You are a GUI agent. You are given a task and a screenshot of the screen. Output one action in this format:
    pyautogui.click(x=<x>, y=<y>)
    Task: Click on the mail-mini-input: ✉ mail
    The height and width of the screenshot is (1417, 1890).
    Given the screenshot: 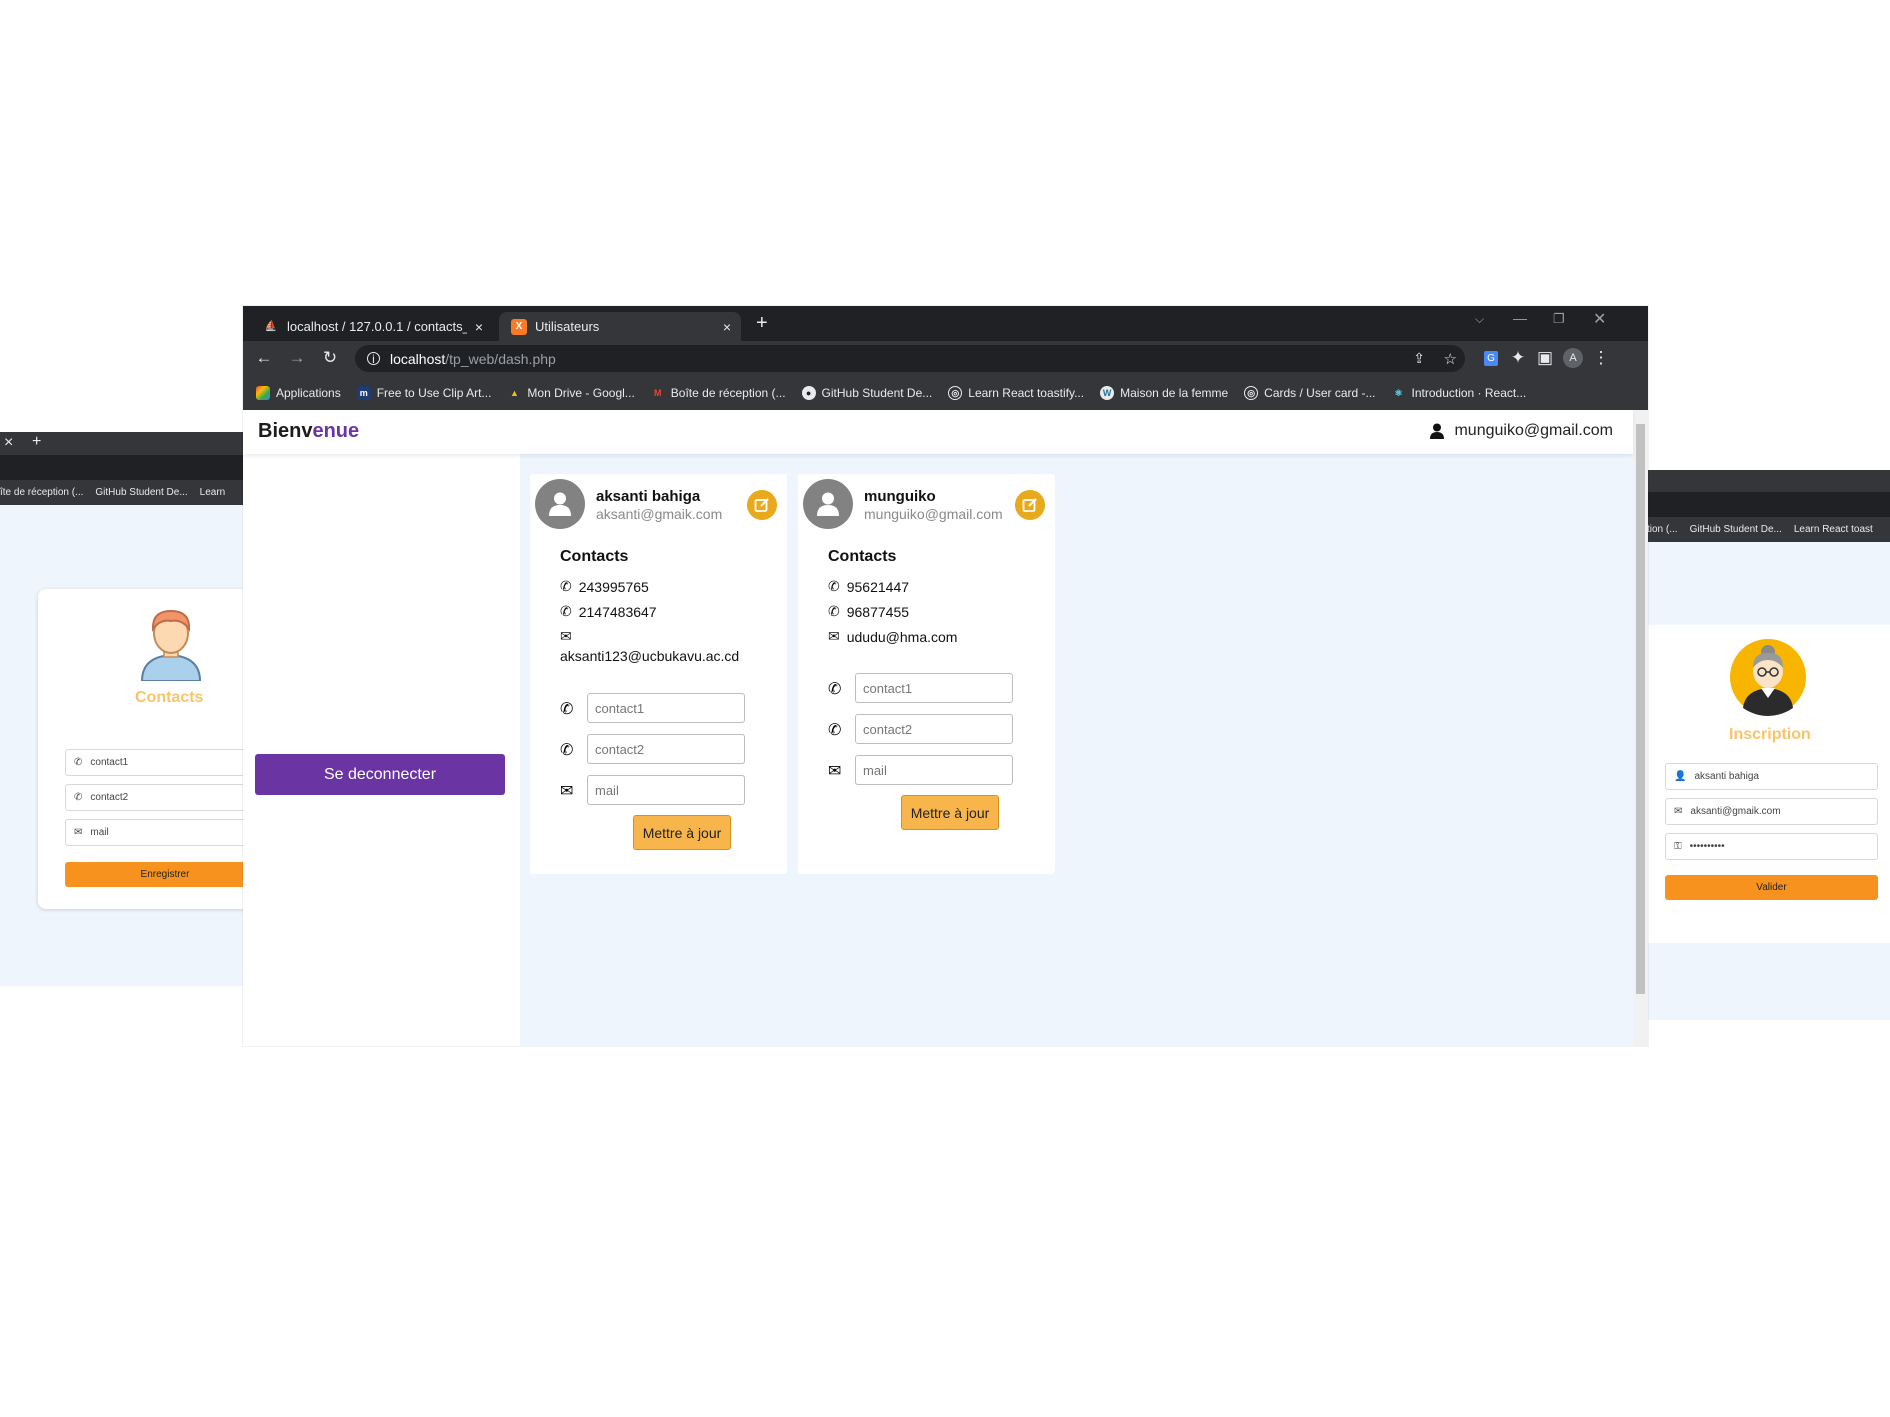 What is the action you would take?
    pyautogui.click(x=154, y=832)
    